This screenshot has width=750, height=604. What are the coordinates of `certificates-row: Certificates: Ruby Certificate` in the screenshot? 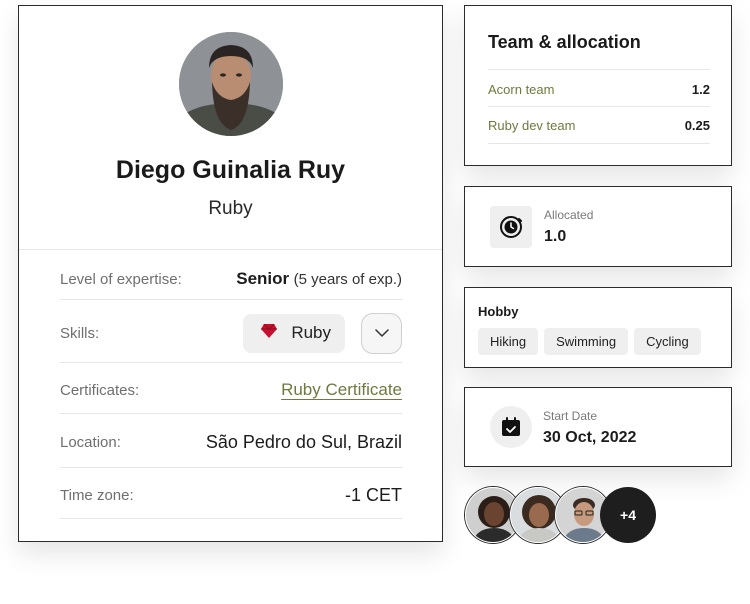 It's located at (231, 390).